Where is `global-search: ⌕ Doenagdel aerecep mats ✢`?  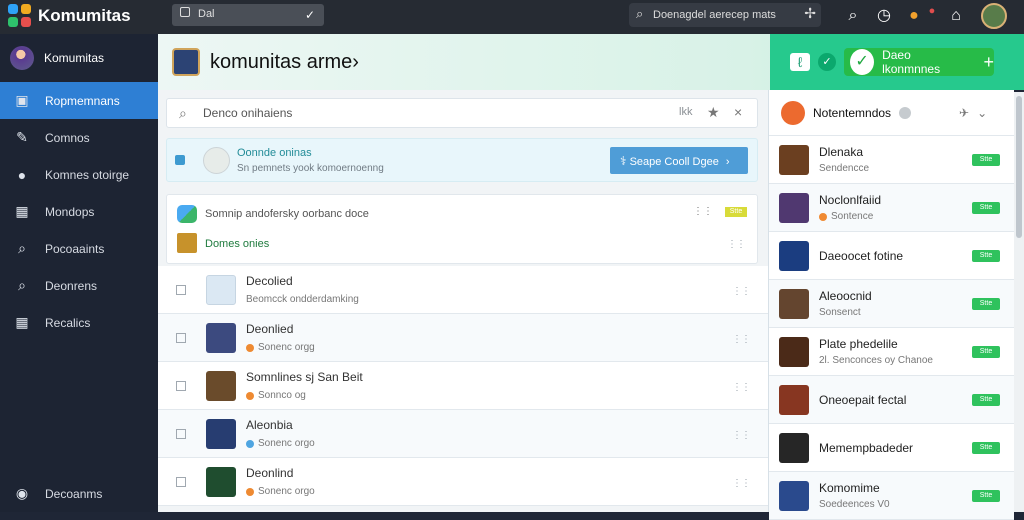
global-search: ⌕ Doenagdel aerecep mats ✢ is located at coordinates (725, 15).